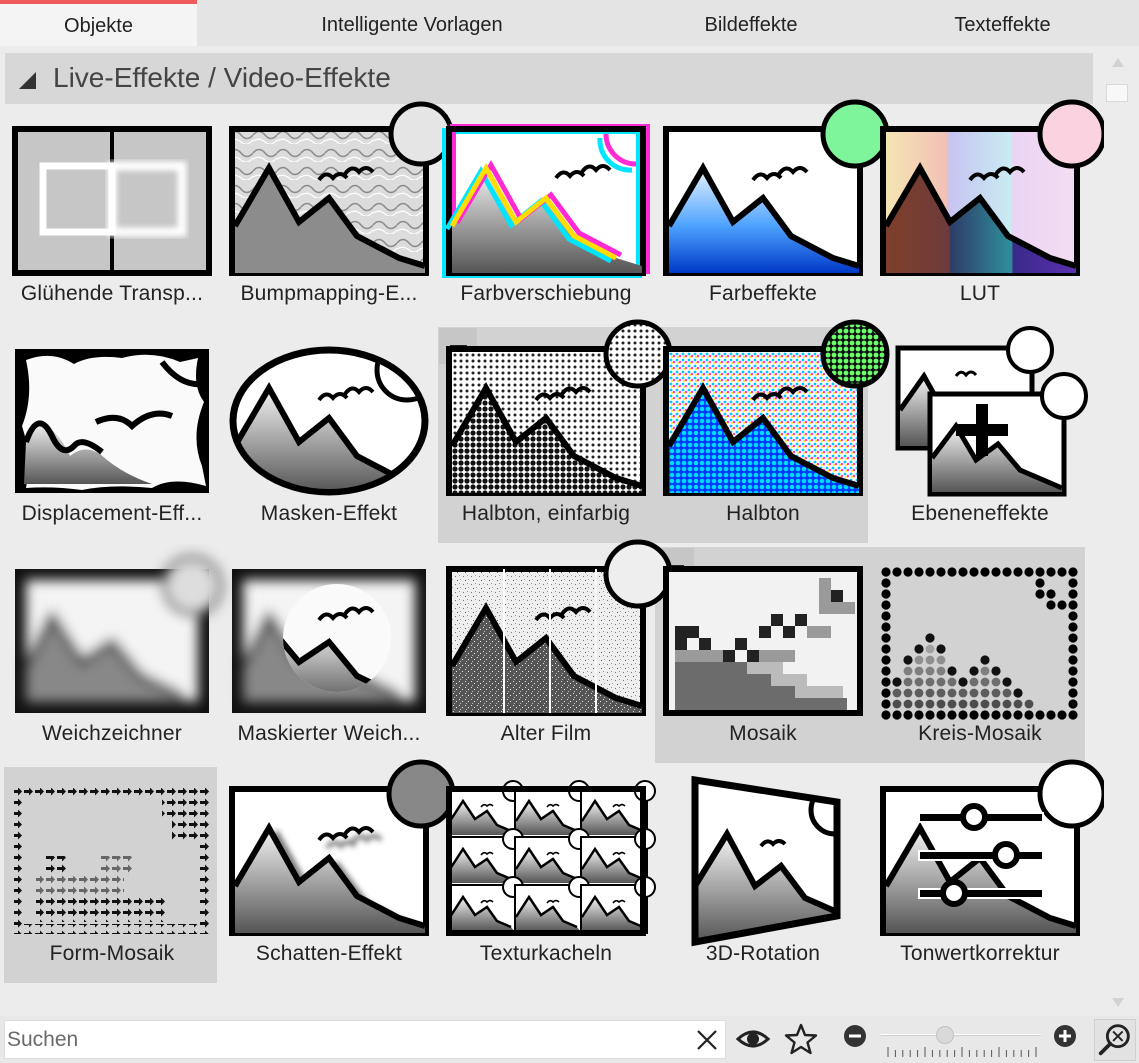 The width and height of the screenshot is (1139, 1063). I want to click on effect-tile-tonwertkorrektur: Tonwertkorrektur, so click(989, 875).